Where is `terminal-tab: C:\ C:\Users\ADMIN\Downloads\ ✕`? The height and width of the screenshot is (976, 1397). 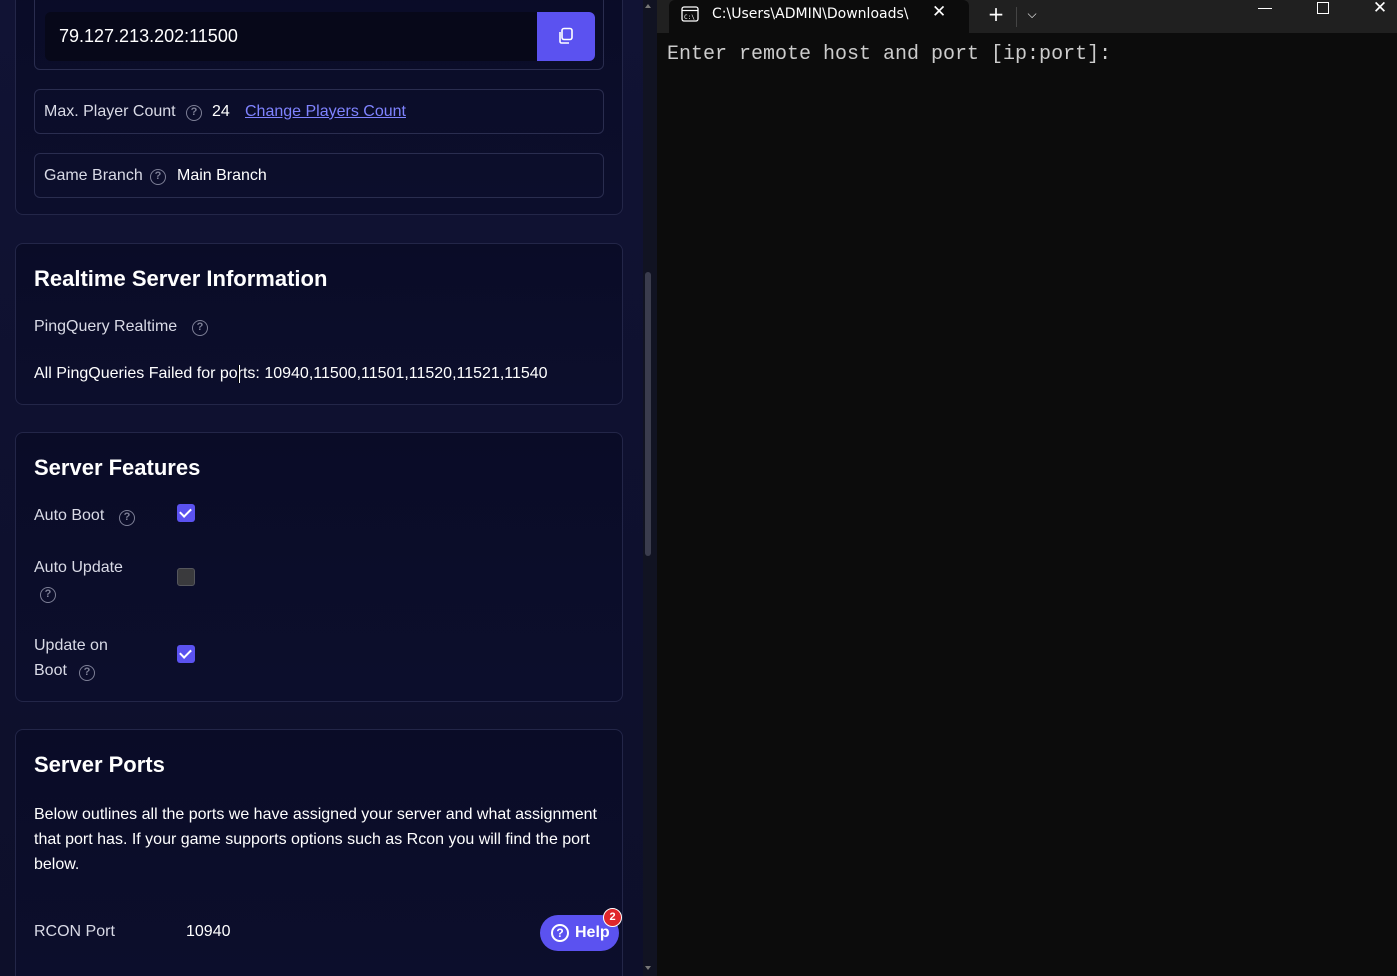
terminal-tab: C:\ C:\Users\ADMIN\Downloads\ ✕ is located at coordinates (819, 16).